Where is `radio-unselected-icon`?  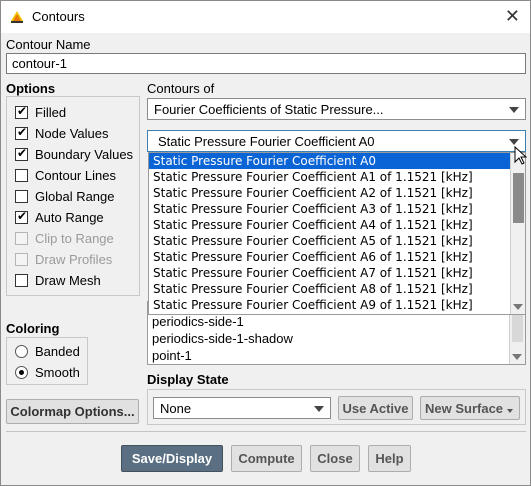 radio-unselected-icon is located at coordinates (21, 351).